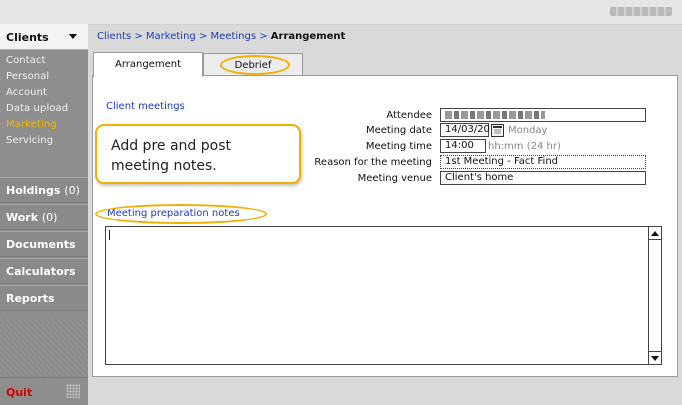 The height and width of the screenshot is (405, 682). I want to click on sidebar-group-reports: Reports, so click(44, 298).